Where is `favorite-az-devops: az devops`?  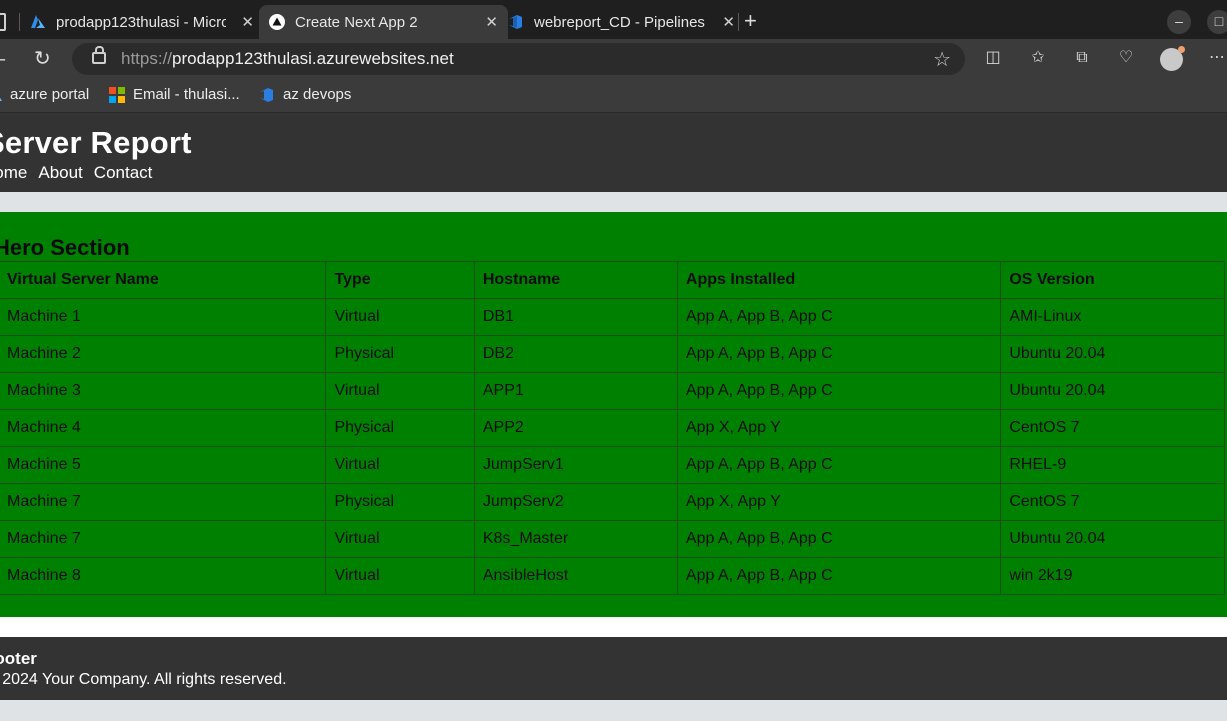 favorite-az-devops: az devops is located at coordinates (305, 94).